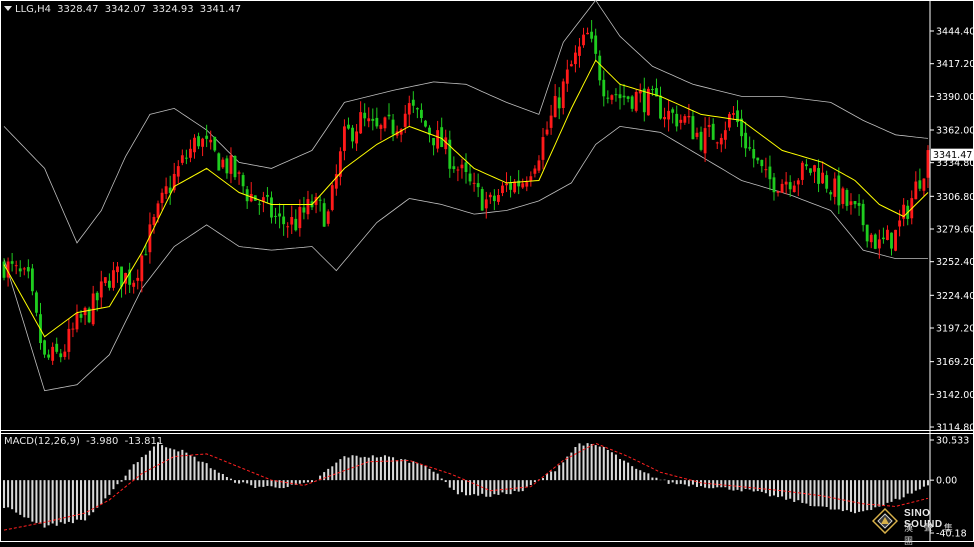 The width and height of the screenshot is (974, 547). I want to click on high-value: 3342.07, so click(125, 9).